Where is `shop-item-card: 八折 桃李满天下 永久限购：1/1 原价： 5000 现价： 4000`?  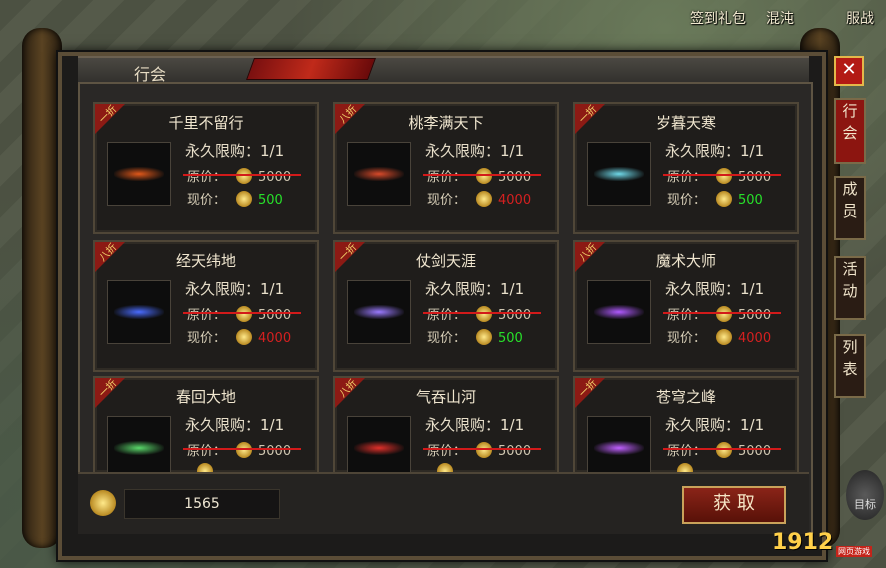
shop-item-card: 八折 桃李满天下 永久限购：1/1 原价： 5000 现价： 4000 is located at coordinates (446, 168).